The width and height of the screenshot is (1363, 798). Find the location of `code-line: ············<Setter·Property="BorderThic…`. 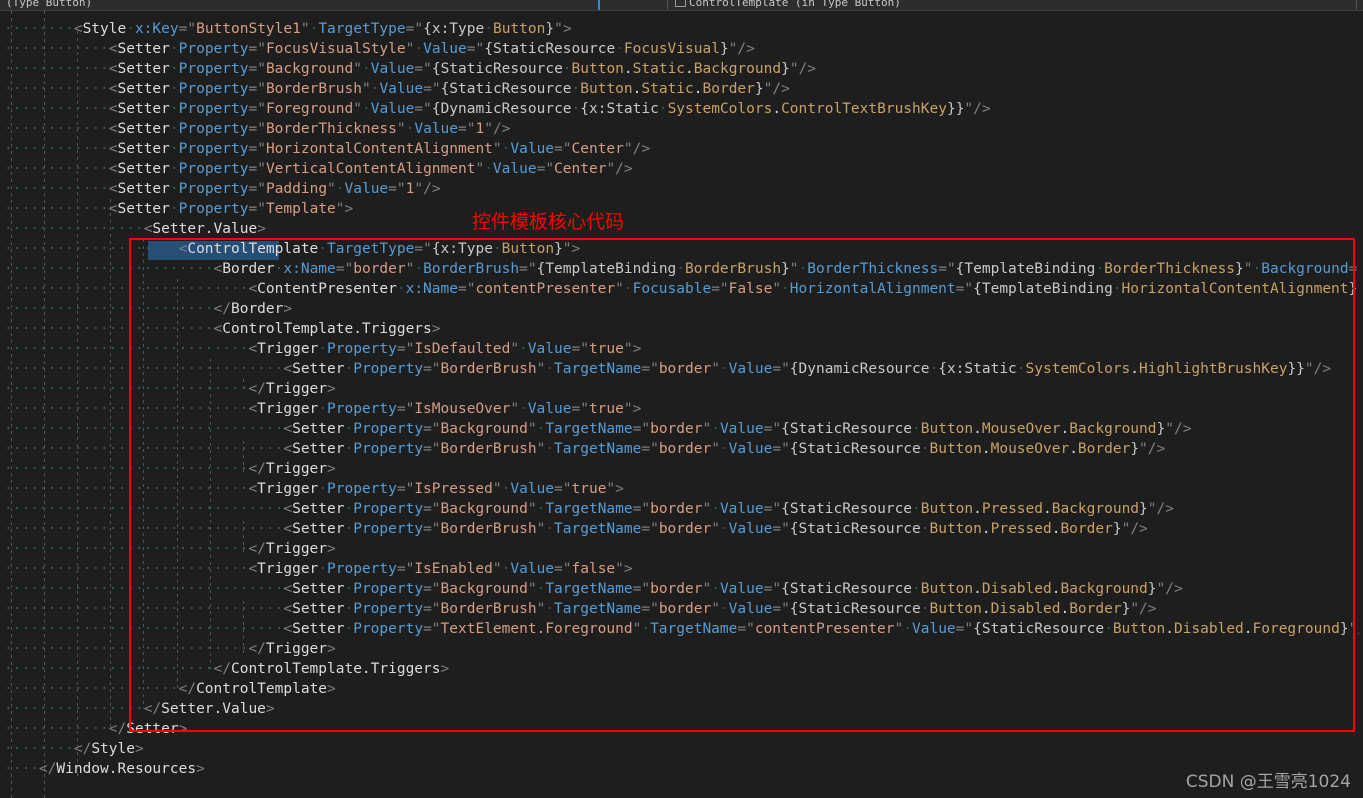

code-line: ············<Setter·Property="BorderThic… is located at coordinates (257, 129).